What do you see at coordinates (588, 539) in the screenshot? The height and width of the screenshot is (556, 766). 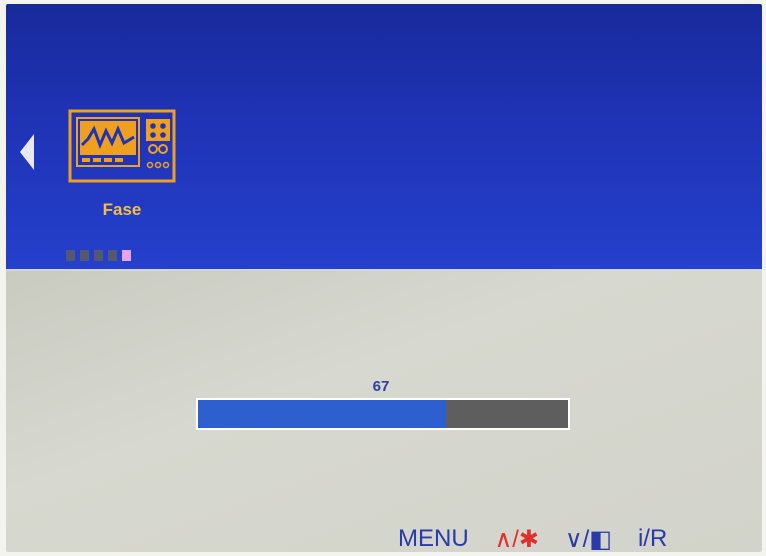 I see `down-hint: ∨/◧` at bounding box center [588, 539].